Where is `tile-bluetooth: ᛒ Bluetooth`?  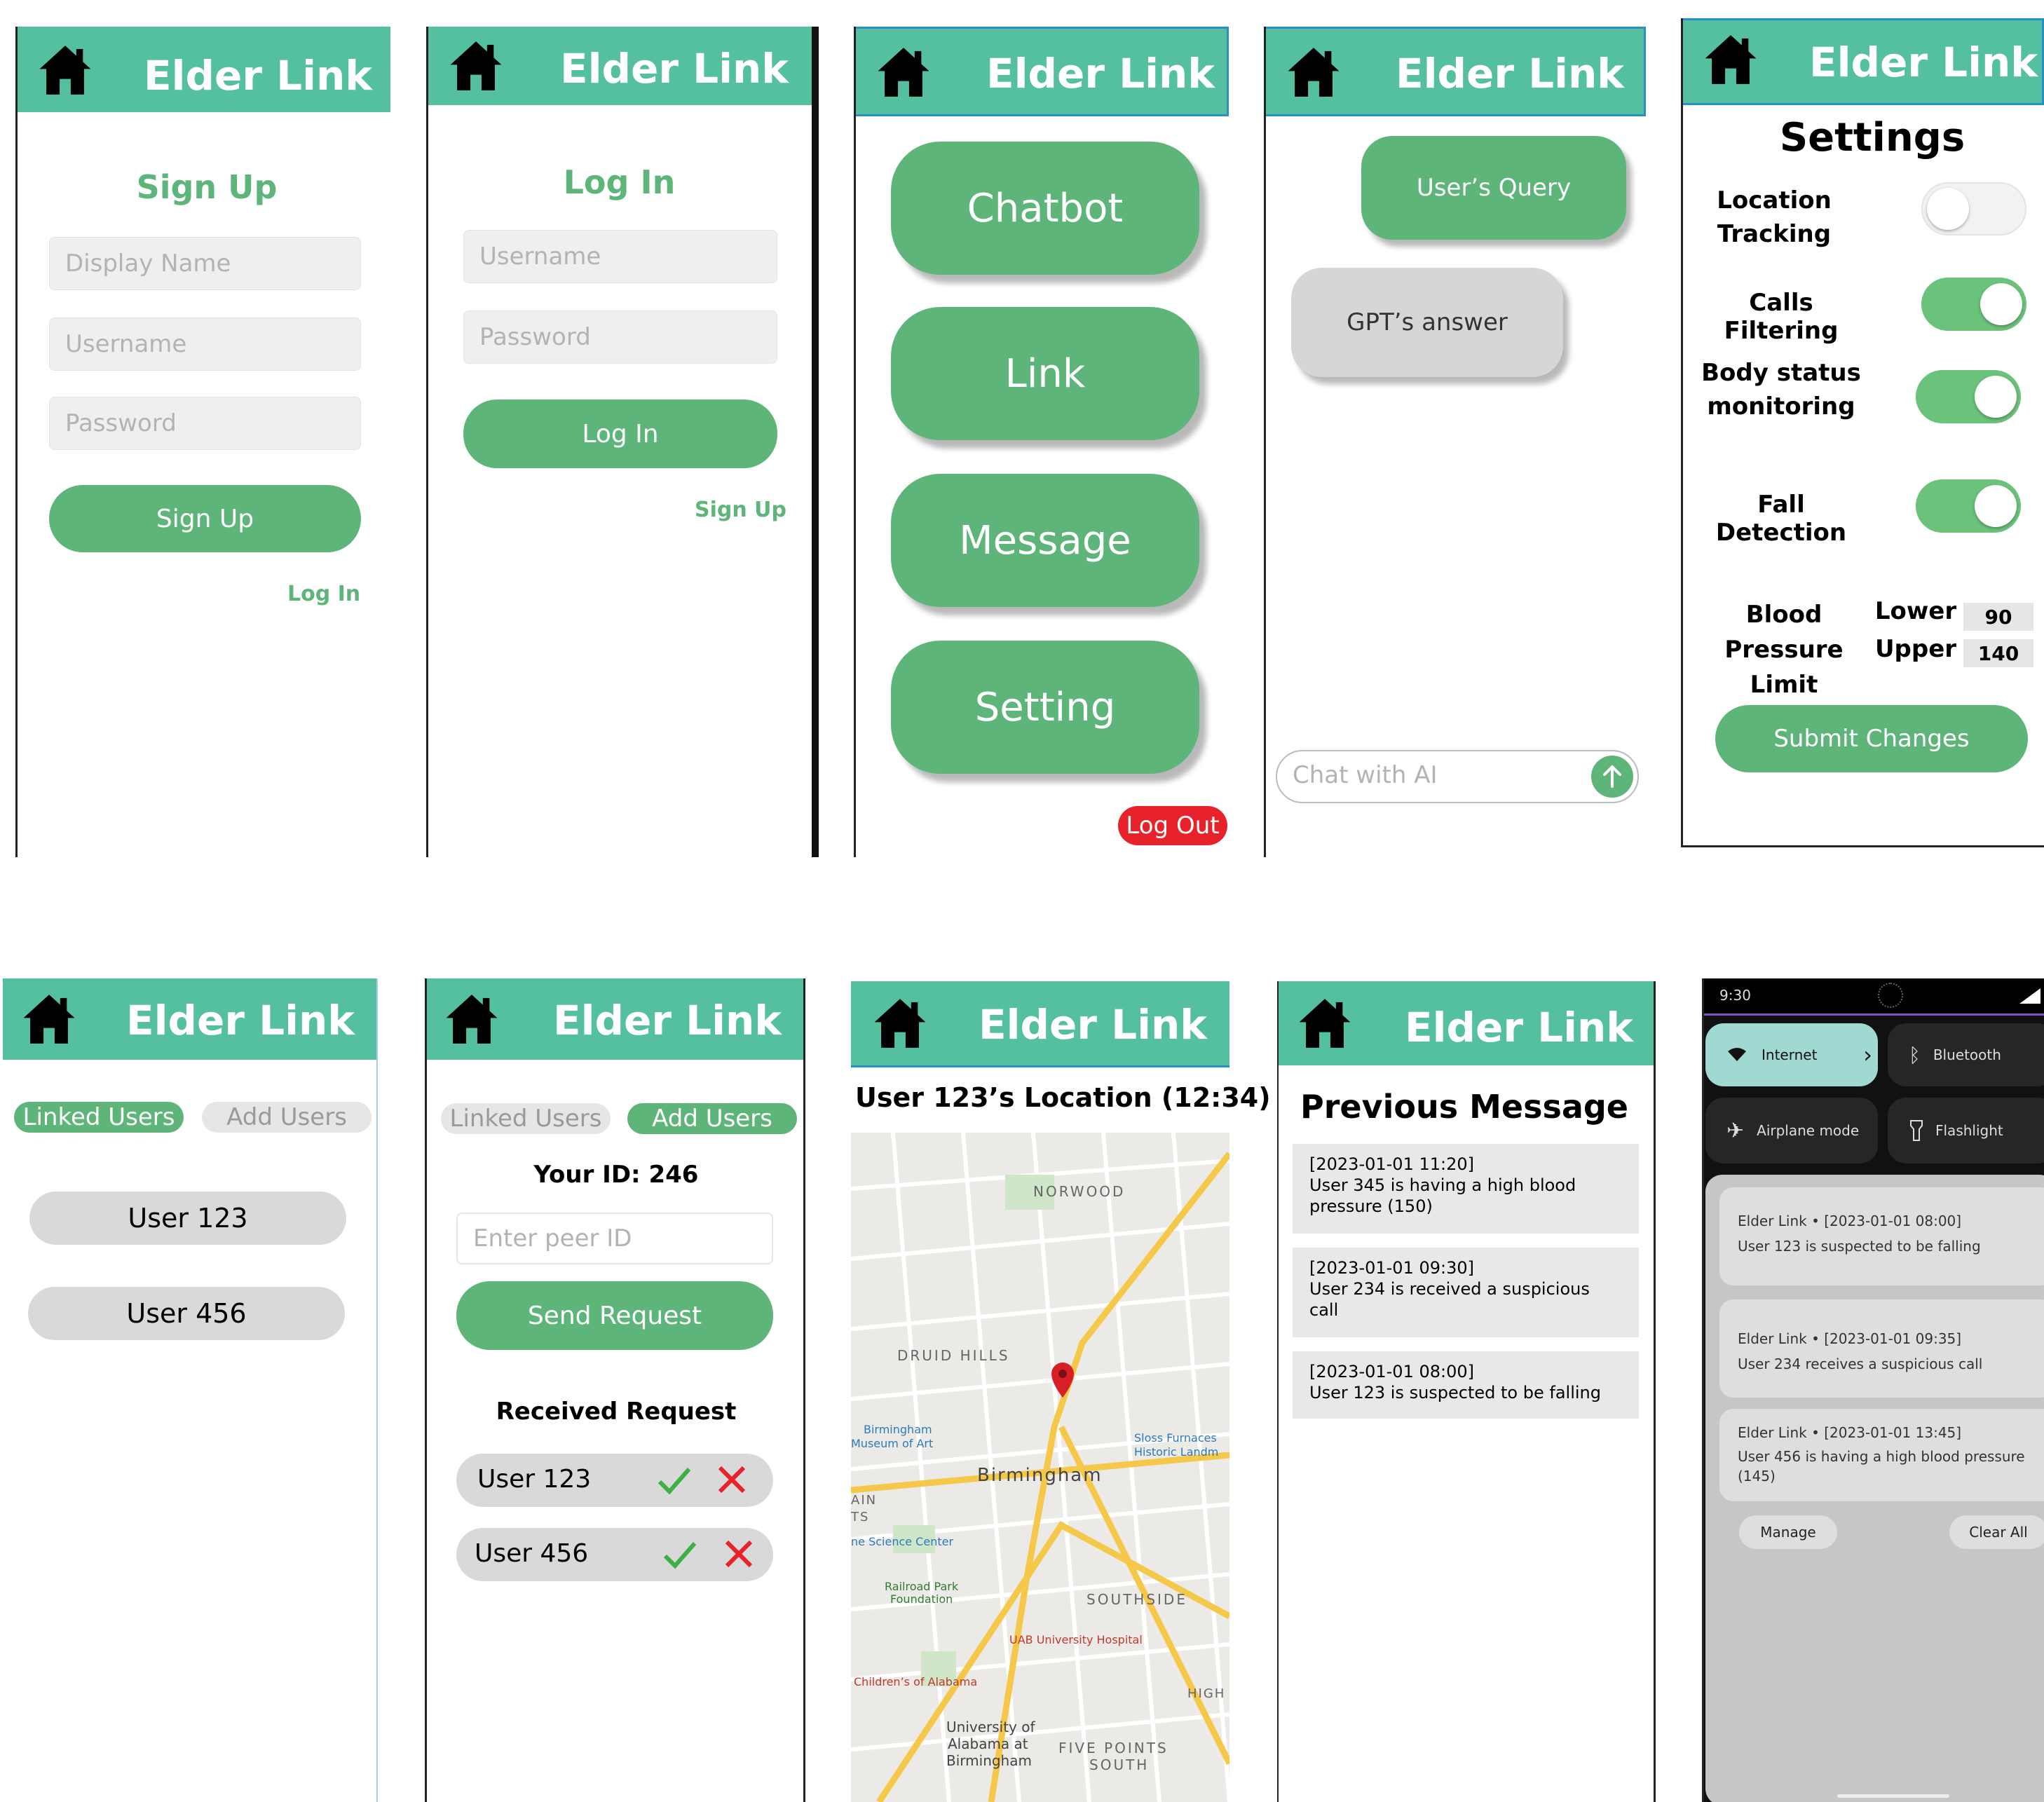 tile-bluetooth: ᛒ Bluetooth is located at coordinates (1966, 1054).